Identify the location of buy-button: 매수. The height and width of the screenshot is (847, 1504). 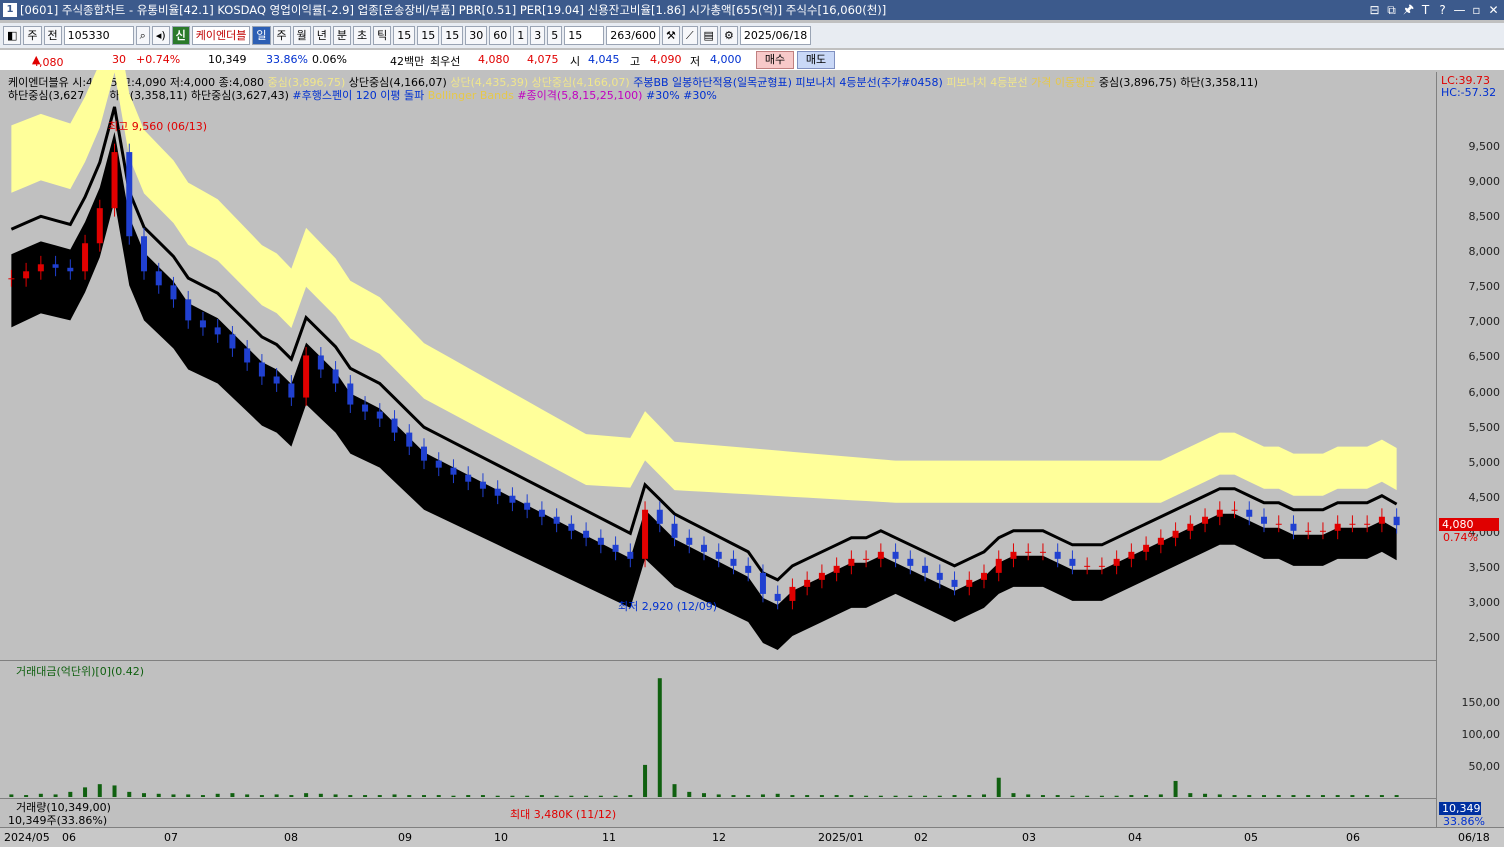
(775, 60).